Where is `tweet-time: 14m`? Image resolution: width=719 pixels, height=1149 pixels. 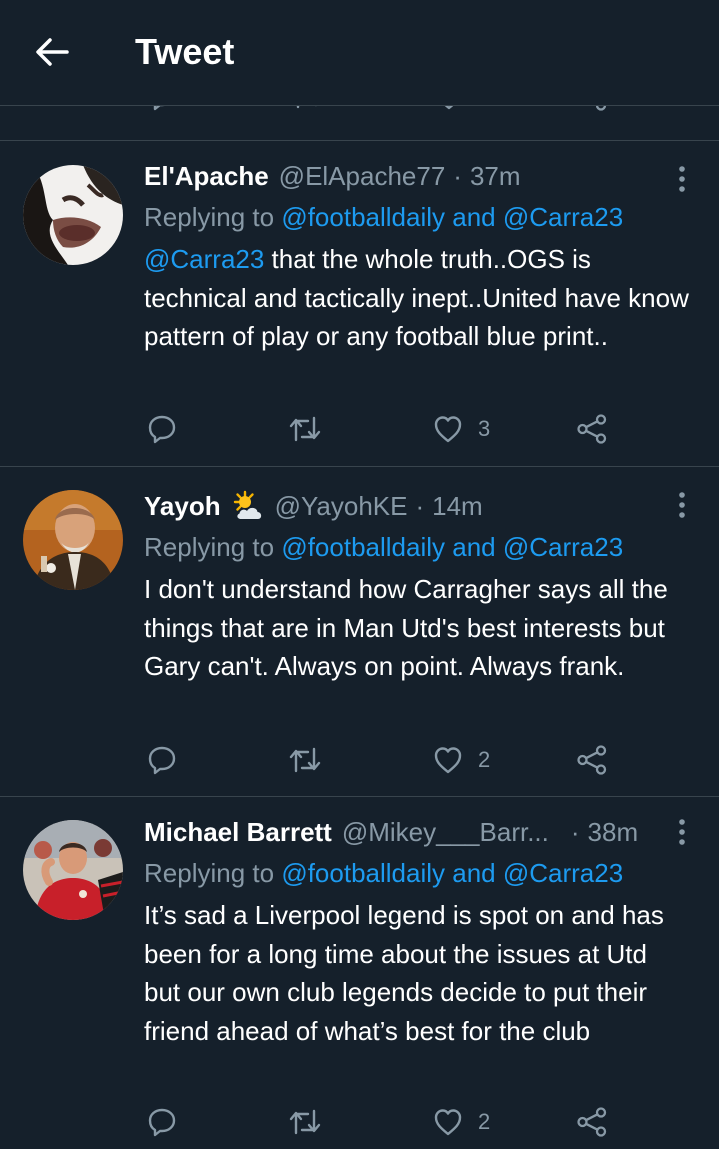 tweet-time: 14m is located at coordinates (457, 506).